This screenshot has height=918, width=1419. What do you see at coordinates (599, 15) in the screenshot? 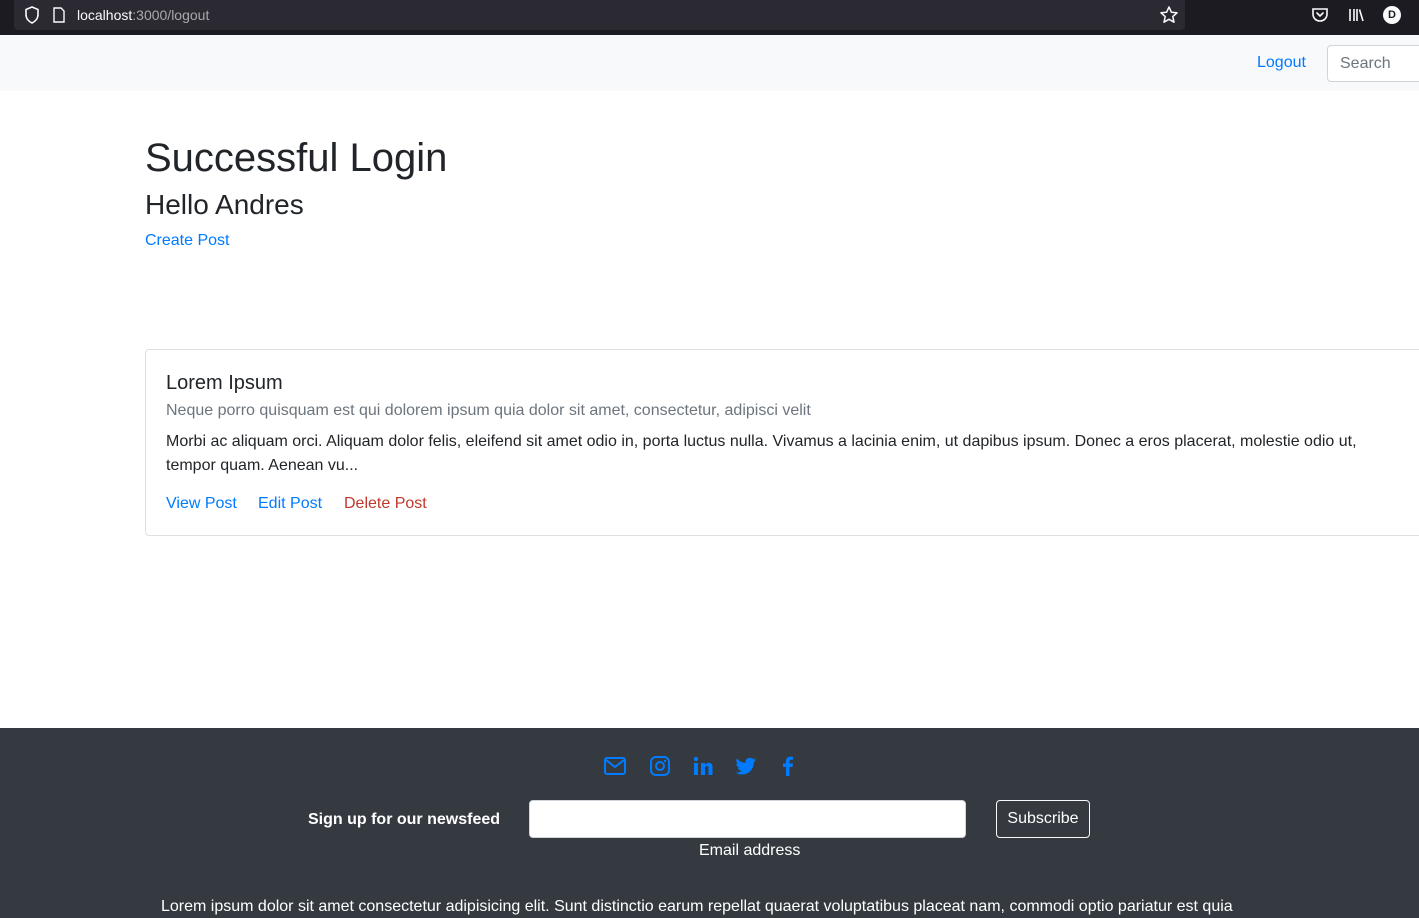
I see `address-bar: localhost:3000/logout` at bounding box center [599, 15].